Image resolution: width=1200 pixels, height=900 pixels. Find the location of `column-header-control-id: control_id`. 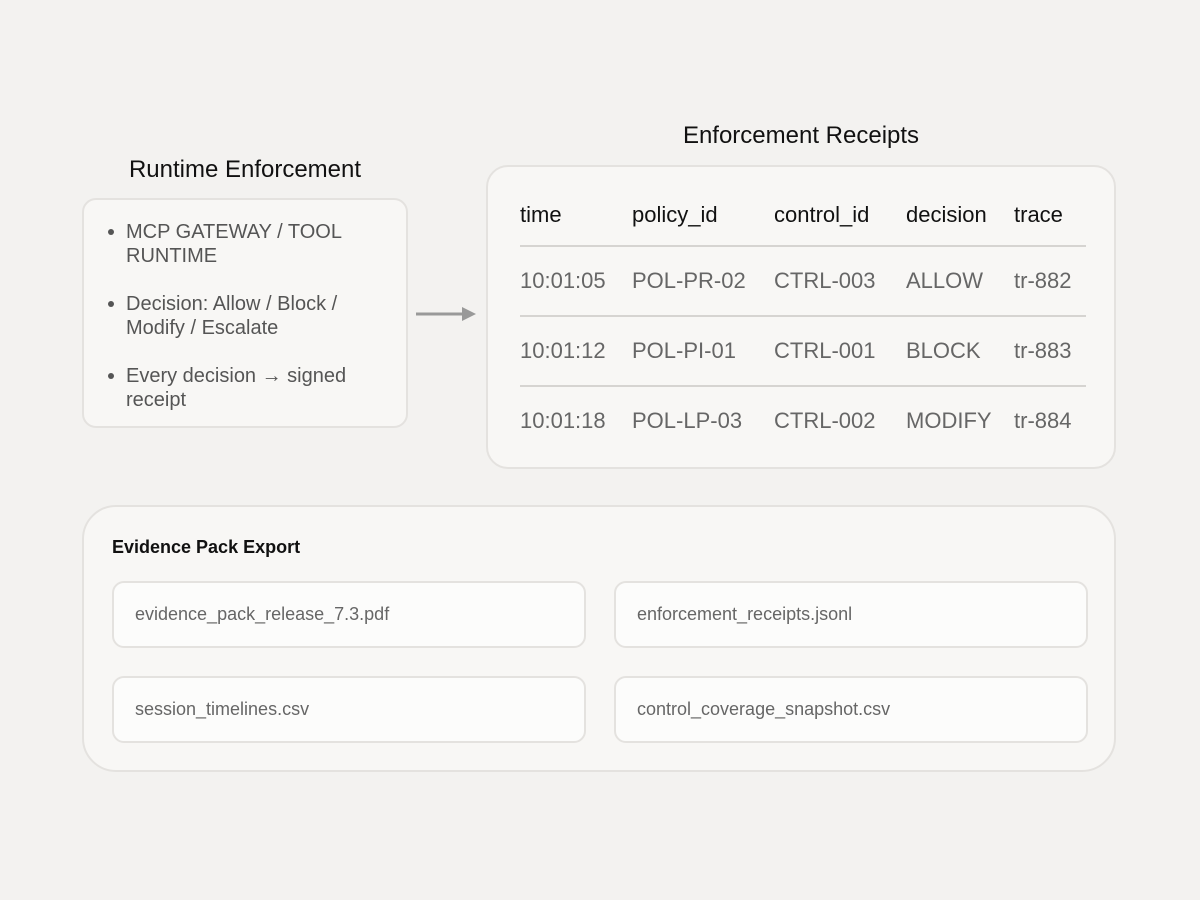

column-header-control-id: control_id is located at coordinates (822, 214).